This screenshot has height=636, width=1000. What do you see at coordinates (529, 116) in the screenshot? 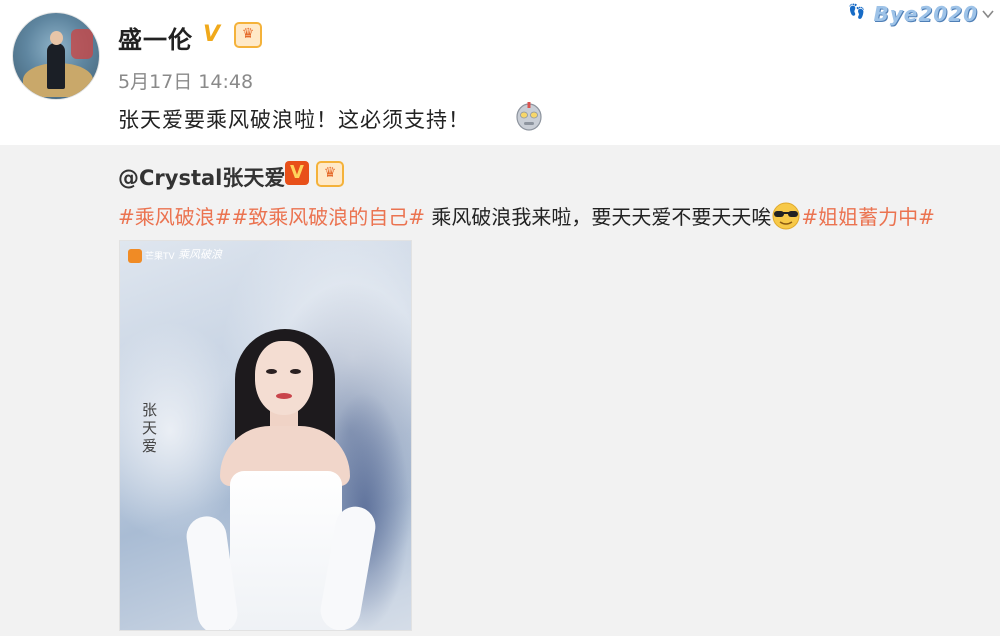
I see `robot-emoji-icon` at bounding box center [529, 116].